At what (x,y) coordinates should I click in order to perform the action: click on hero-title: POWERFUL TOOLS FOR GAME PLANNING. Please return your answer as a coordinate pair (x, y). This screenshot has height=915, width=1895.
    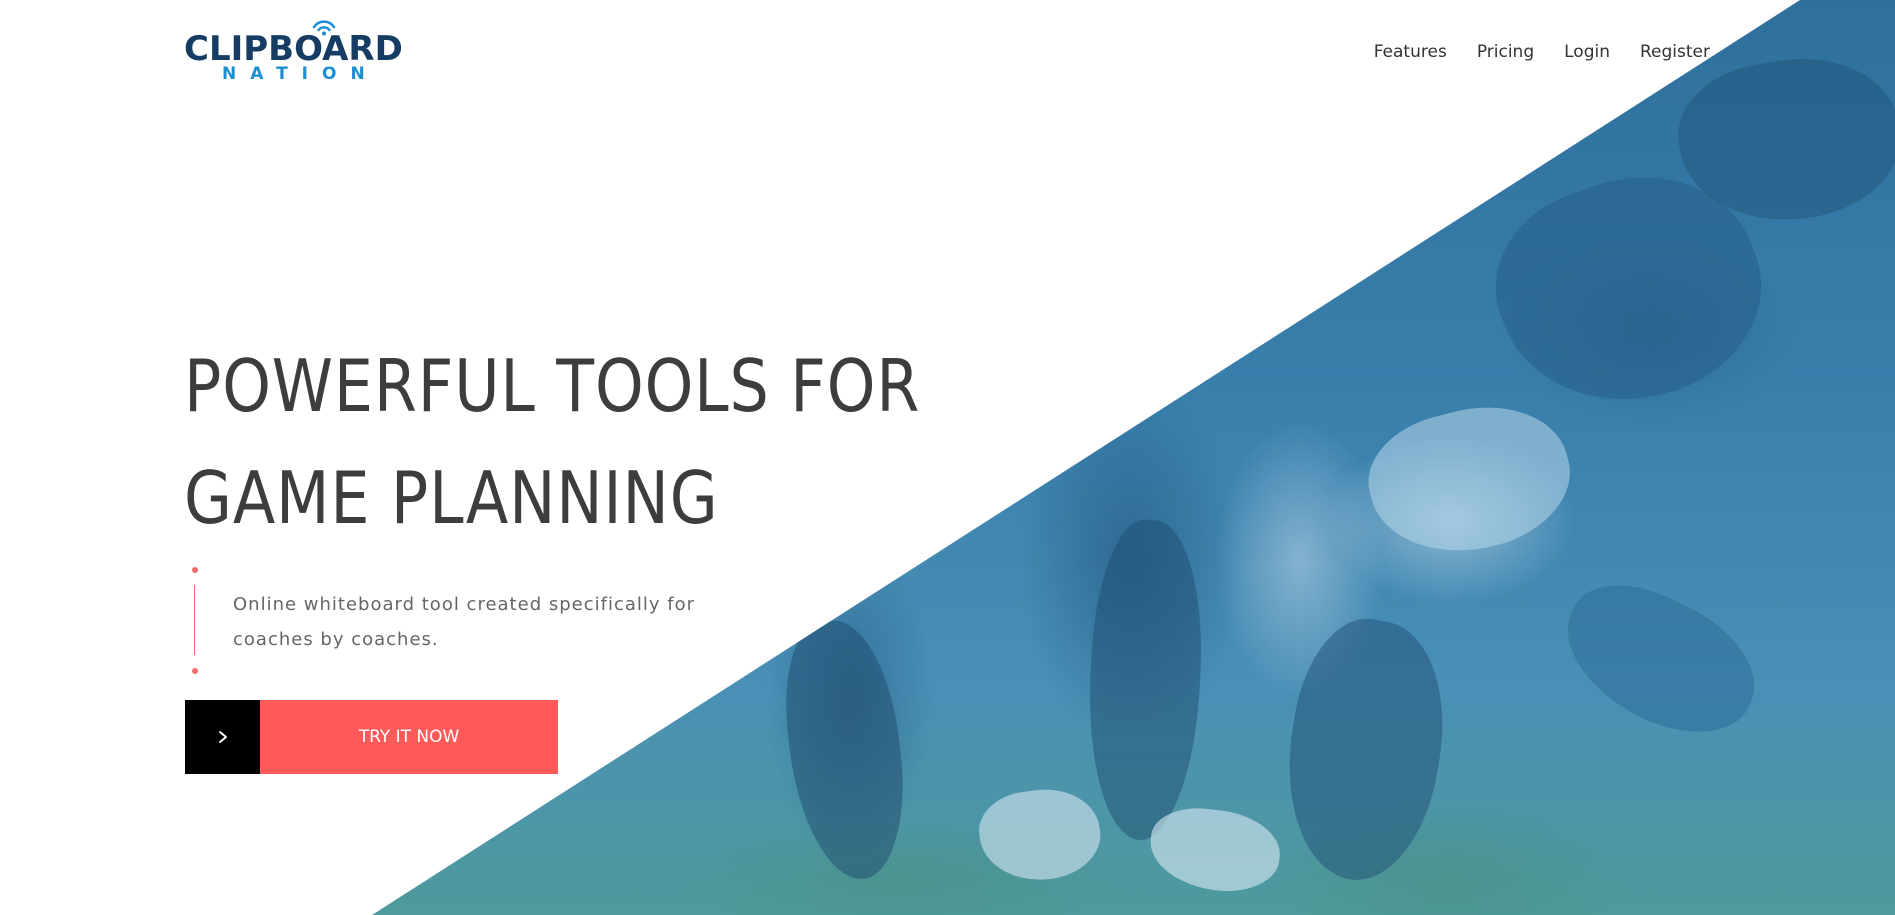
    Looking at the image, I should click on (552, 442).